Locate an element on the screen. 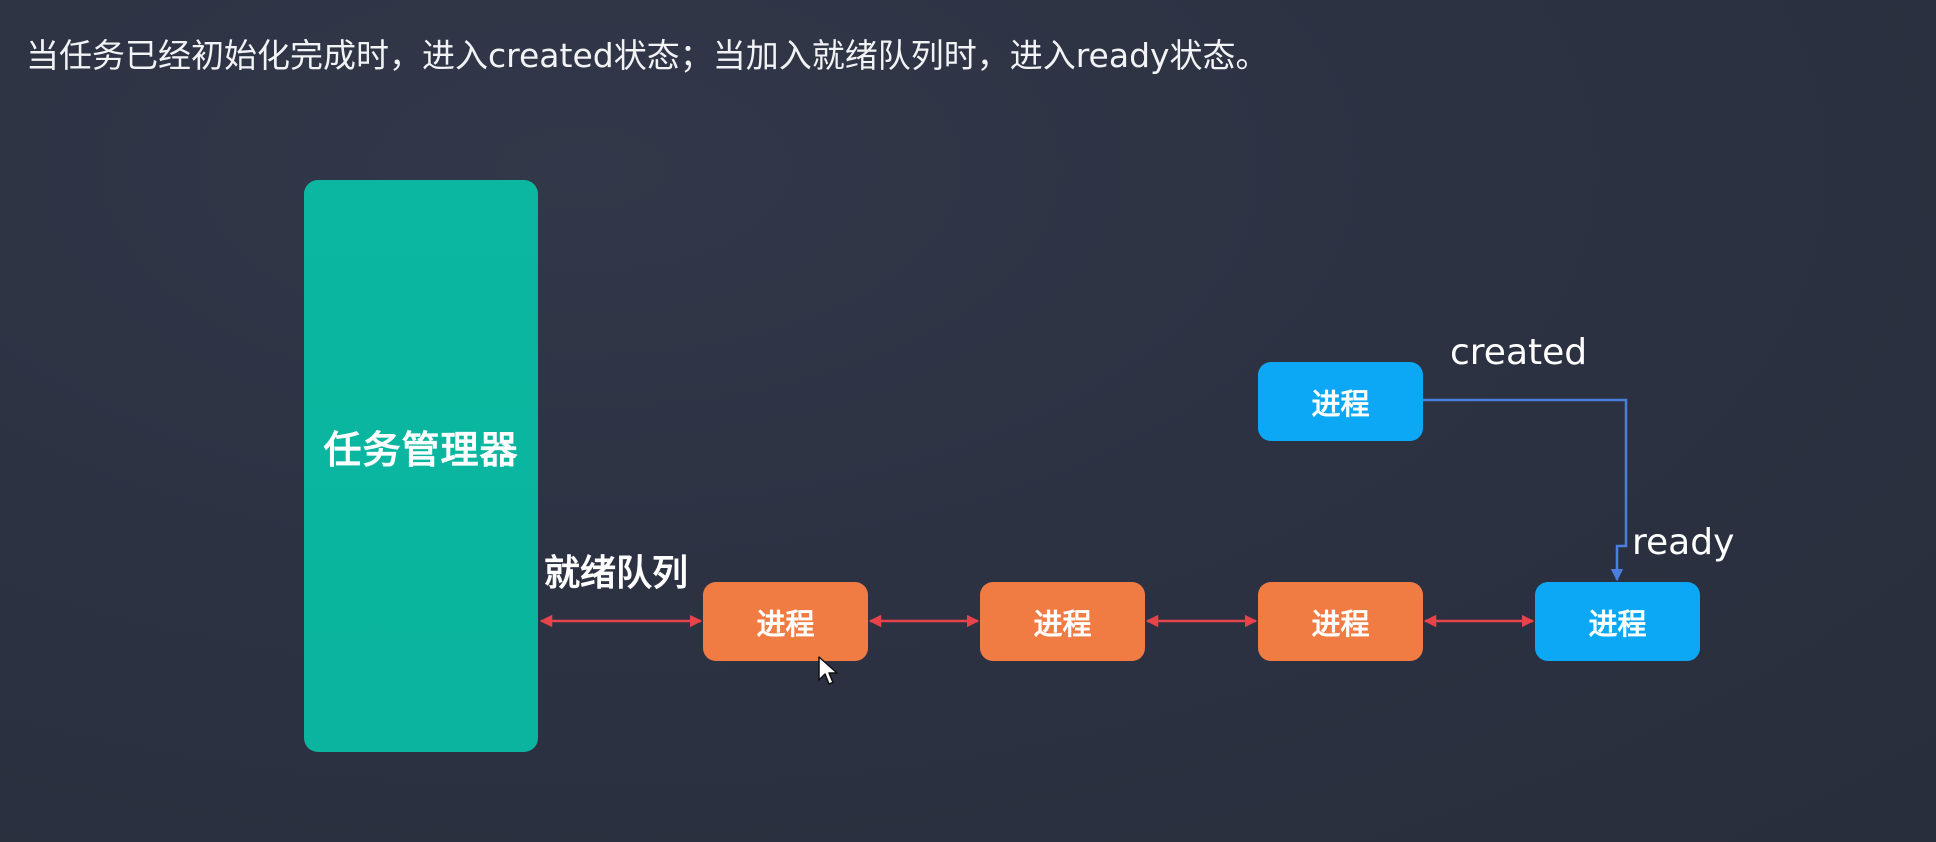 This screenshot has width=1936, height=842. process-node-ready: 进程 is located at coordinates (1617, 621).